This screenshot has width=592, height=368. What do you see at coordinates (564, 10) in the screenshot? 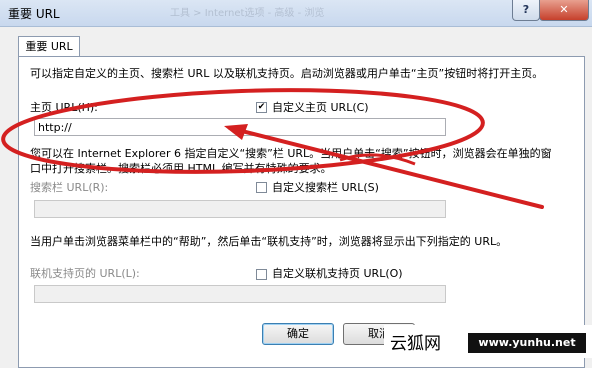
I see `close-button: ✕` at bounding box center [564, 10].